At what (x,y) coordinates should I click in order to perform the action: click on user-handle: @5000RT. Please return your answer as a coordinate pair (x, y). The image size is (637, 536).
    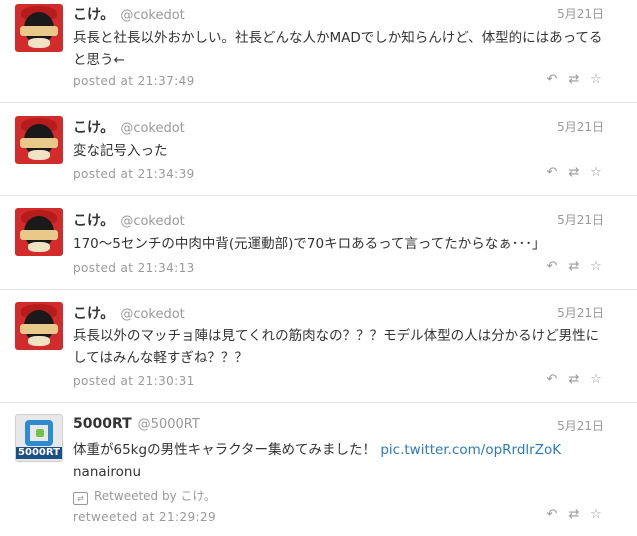
    Looking at the image, I should click on (169, 424).